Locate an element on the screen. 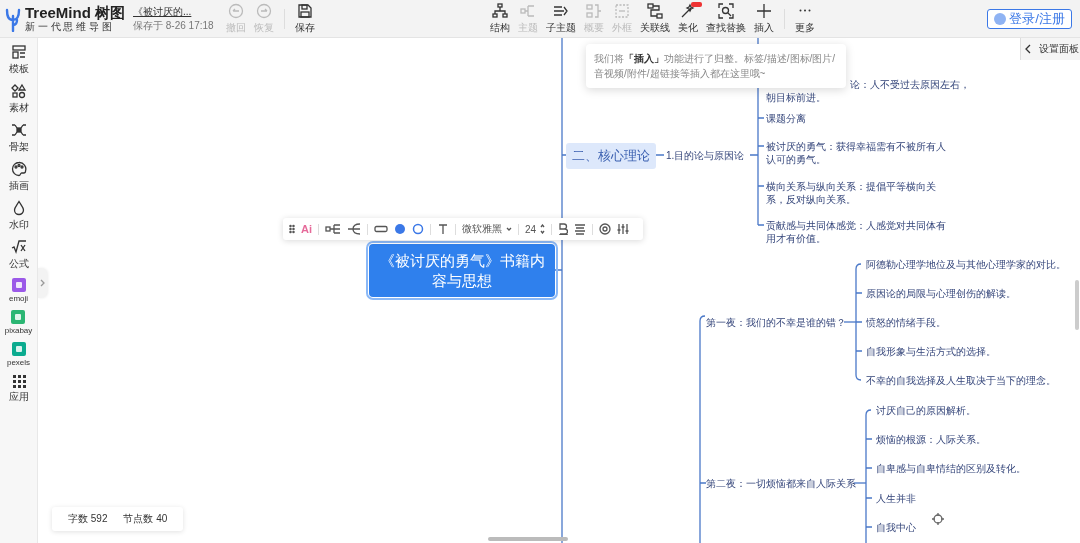 The width and height of the screenshot is (1080, 543). template-icon is located at coordinates (18, 52).